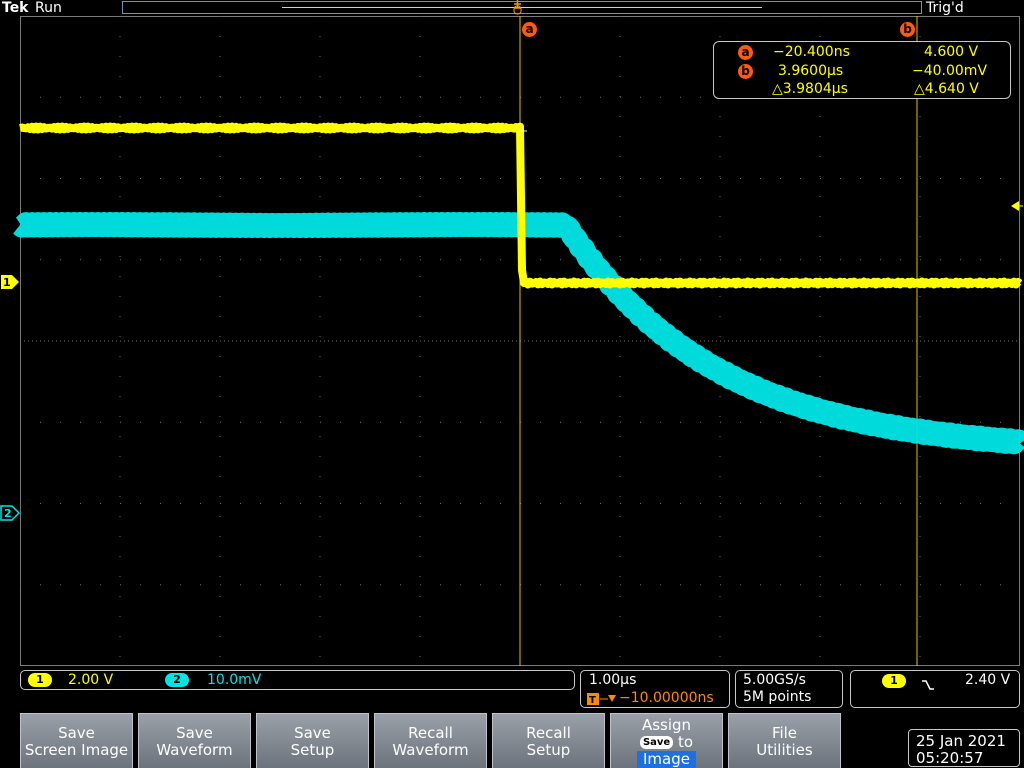  Describe the element at coordinates (194, 740) in the screenshot. I see `save-waveform-button: Save Waveform` at that location.